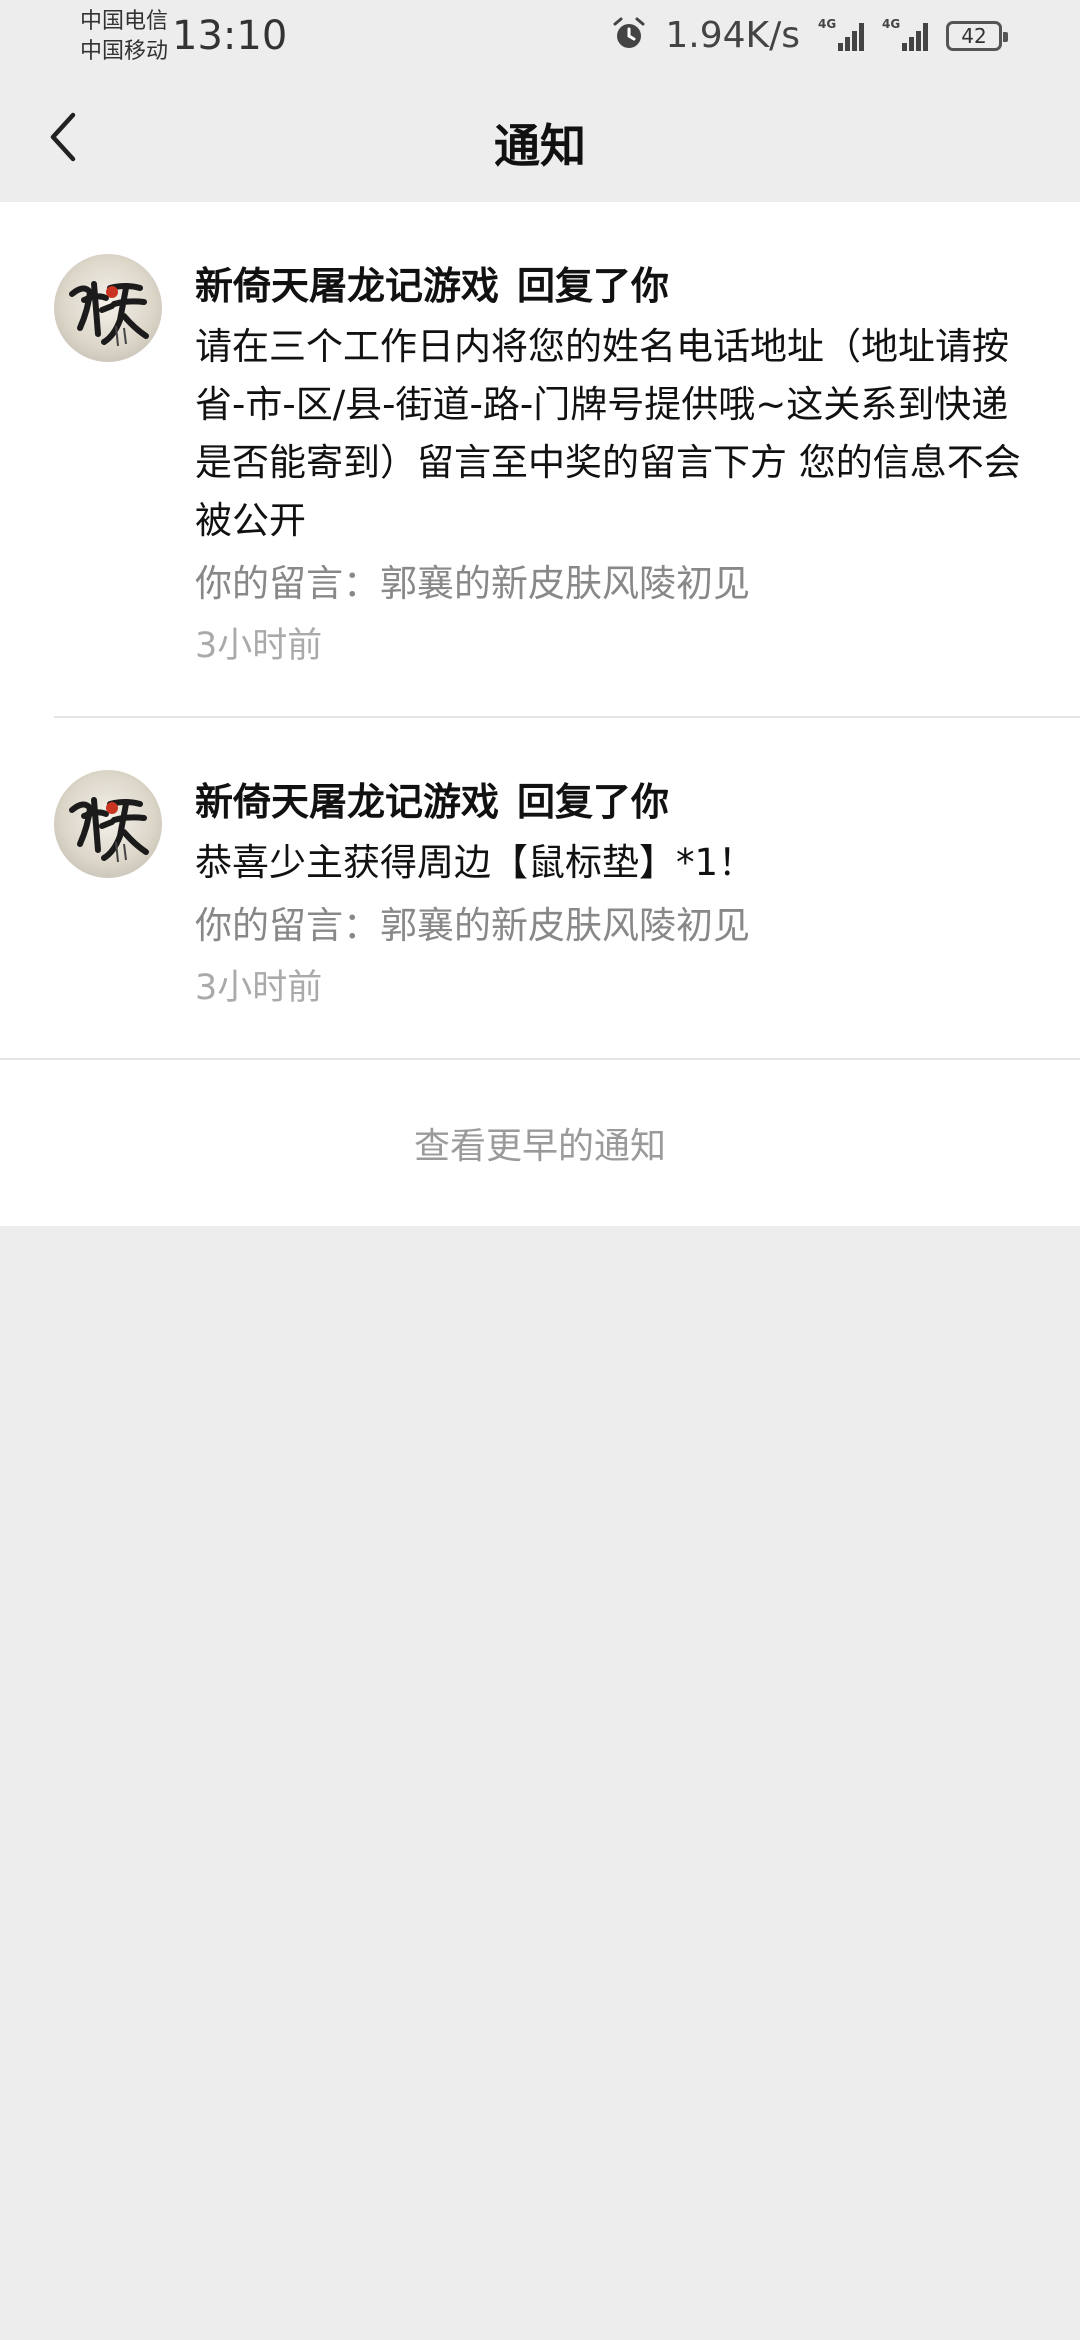 The width and height of the screenshot is (1080, 2340). What do you see at coordinates (124, 21) in the screenshot?
I see `carrier-1: 中国电信` at bounding box center [124, 21].